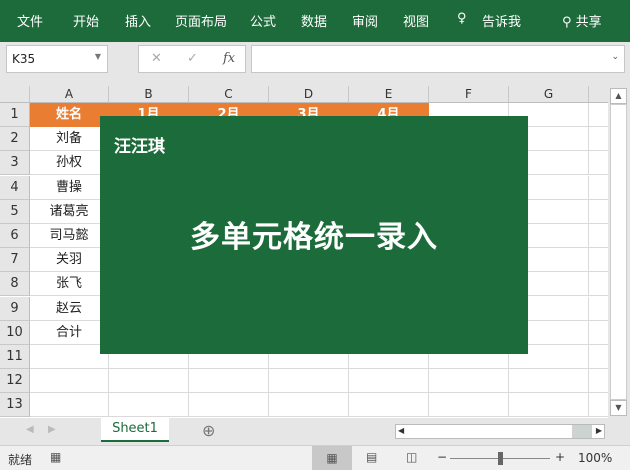 Image resolution: width=630 pixels, height=470 pixels. What do you see at coordinates (582, 20) in the screenshot?
I see `share-button: ⚲ 共享` at bounding box center [582, 20].